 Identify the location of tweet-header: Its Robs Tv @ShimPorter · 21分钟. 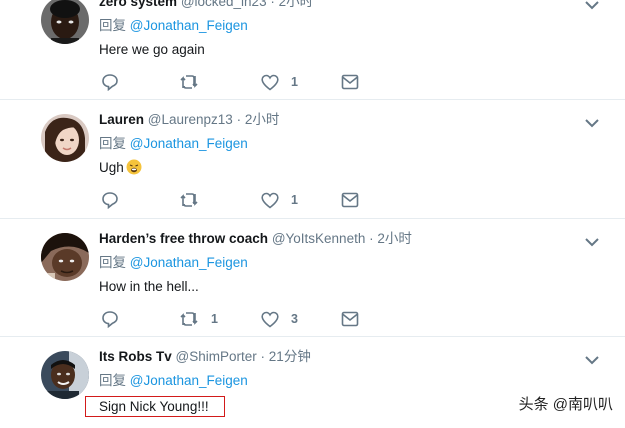
(205, 357).